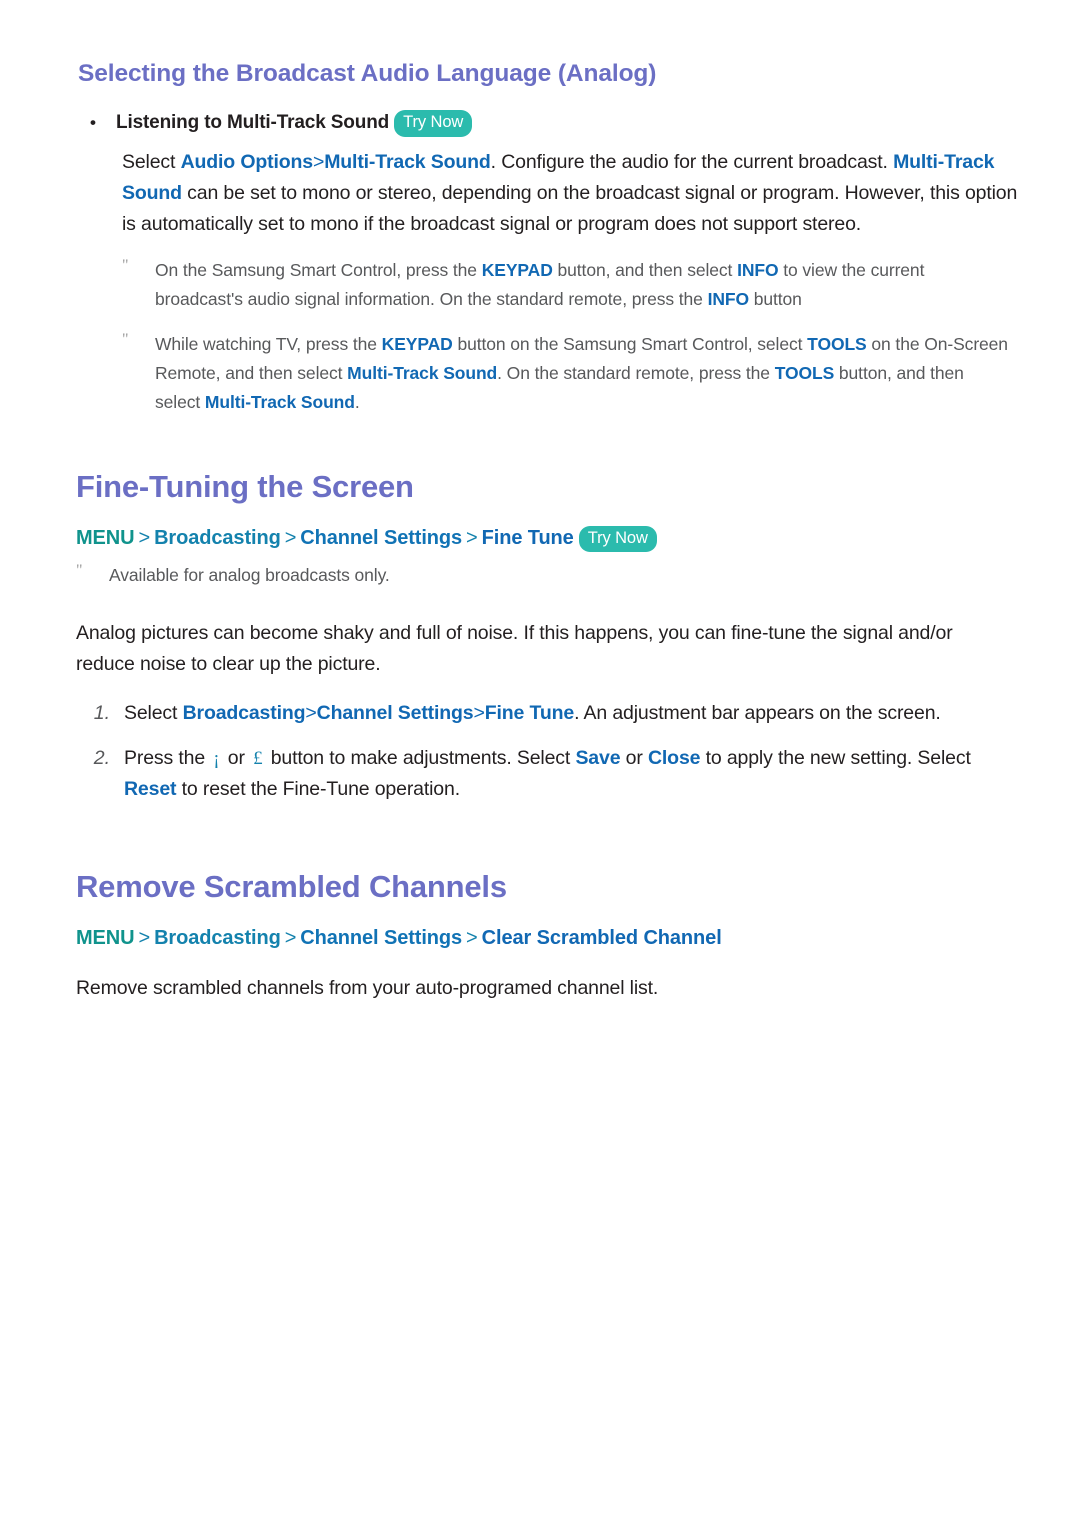 The image size is (1080, 1527). Describe the element at coordinates (318, 788) in the screenshot. I see `step-text-6: to reset the Fine-Tune operation.` at that location.